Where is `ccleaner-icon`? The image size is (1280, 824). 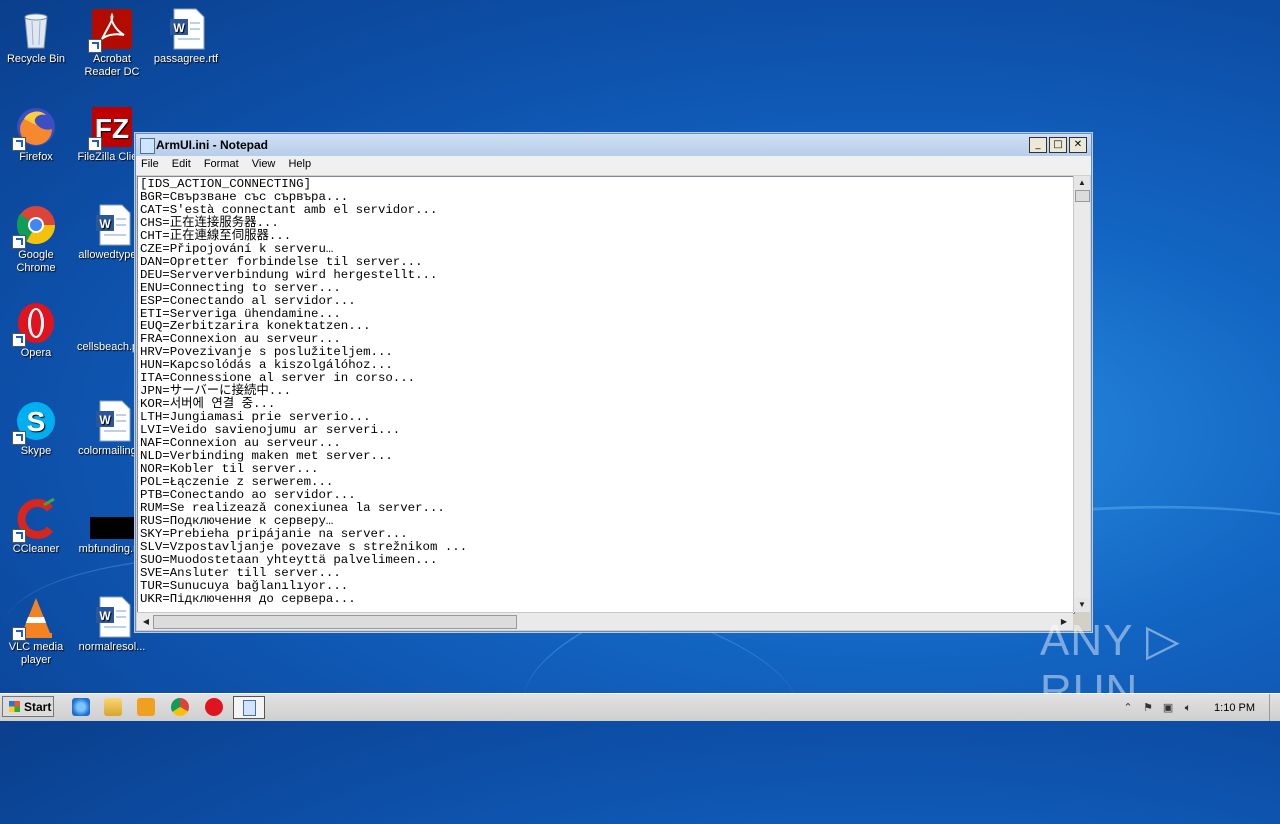
ccleaner-icon is located at coordinates (35, 520).